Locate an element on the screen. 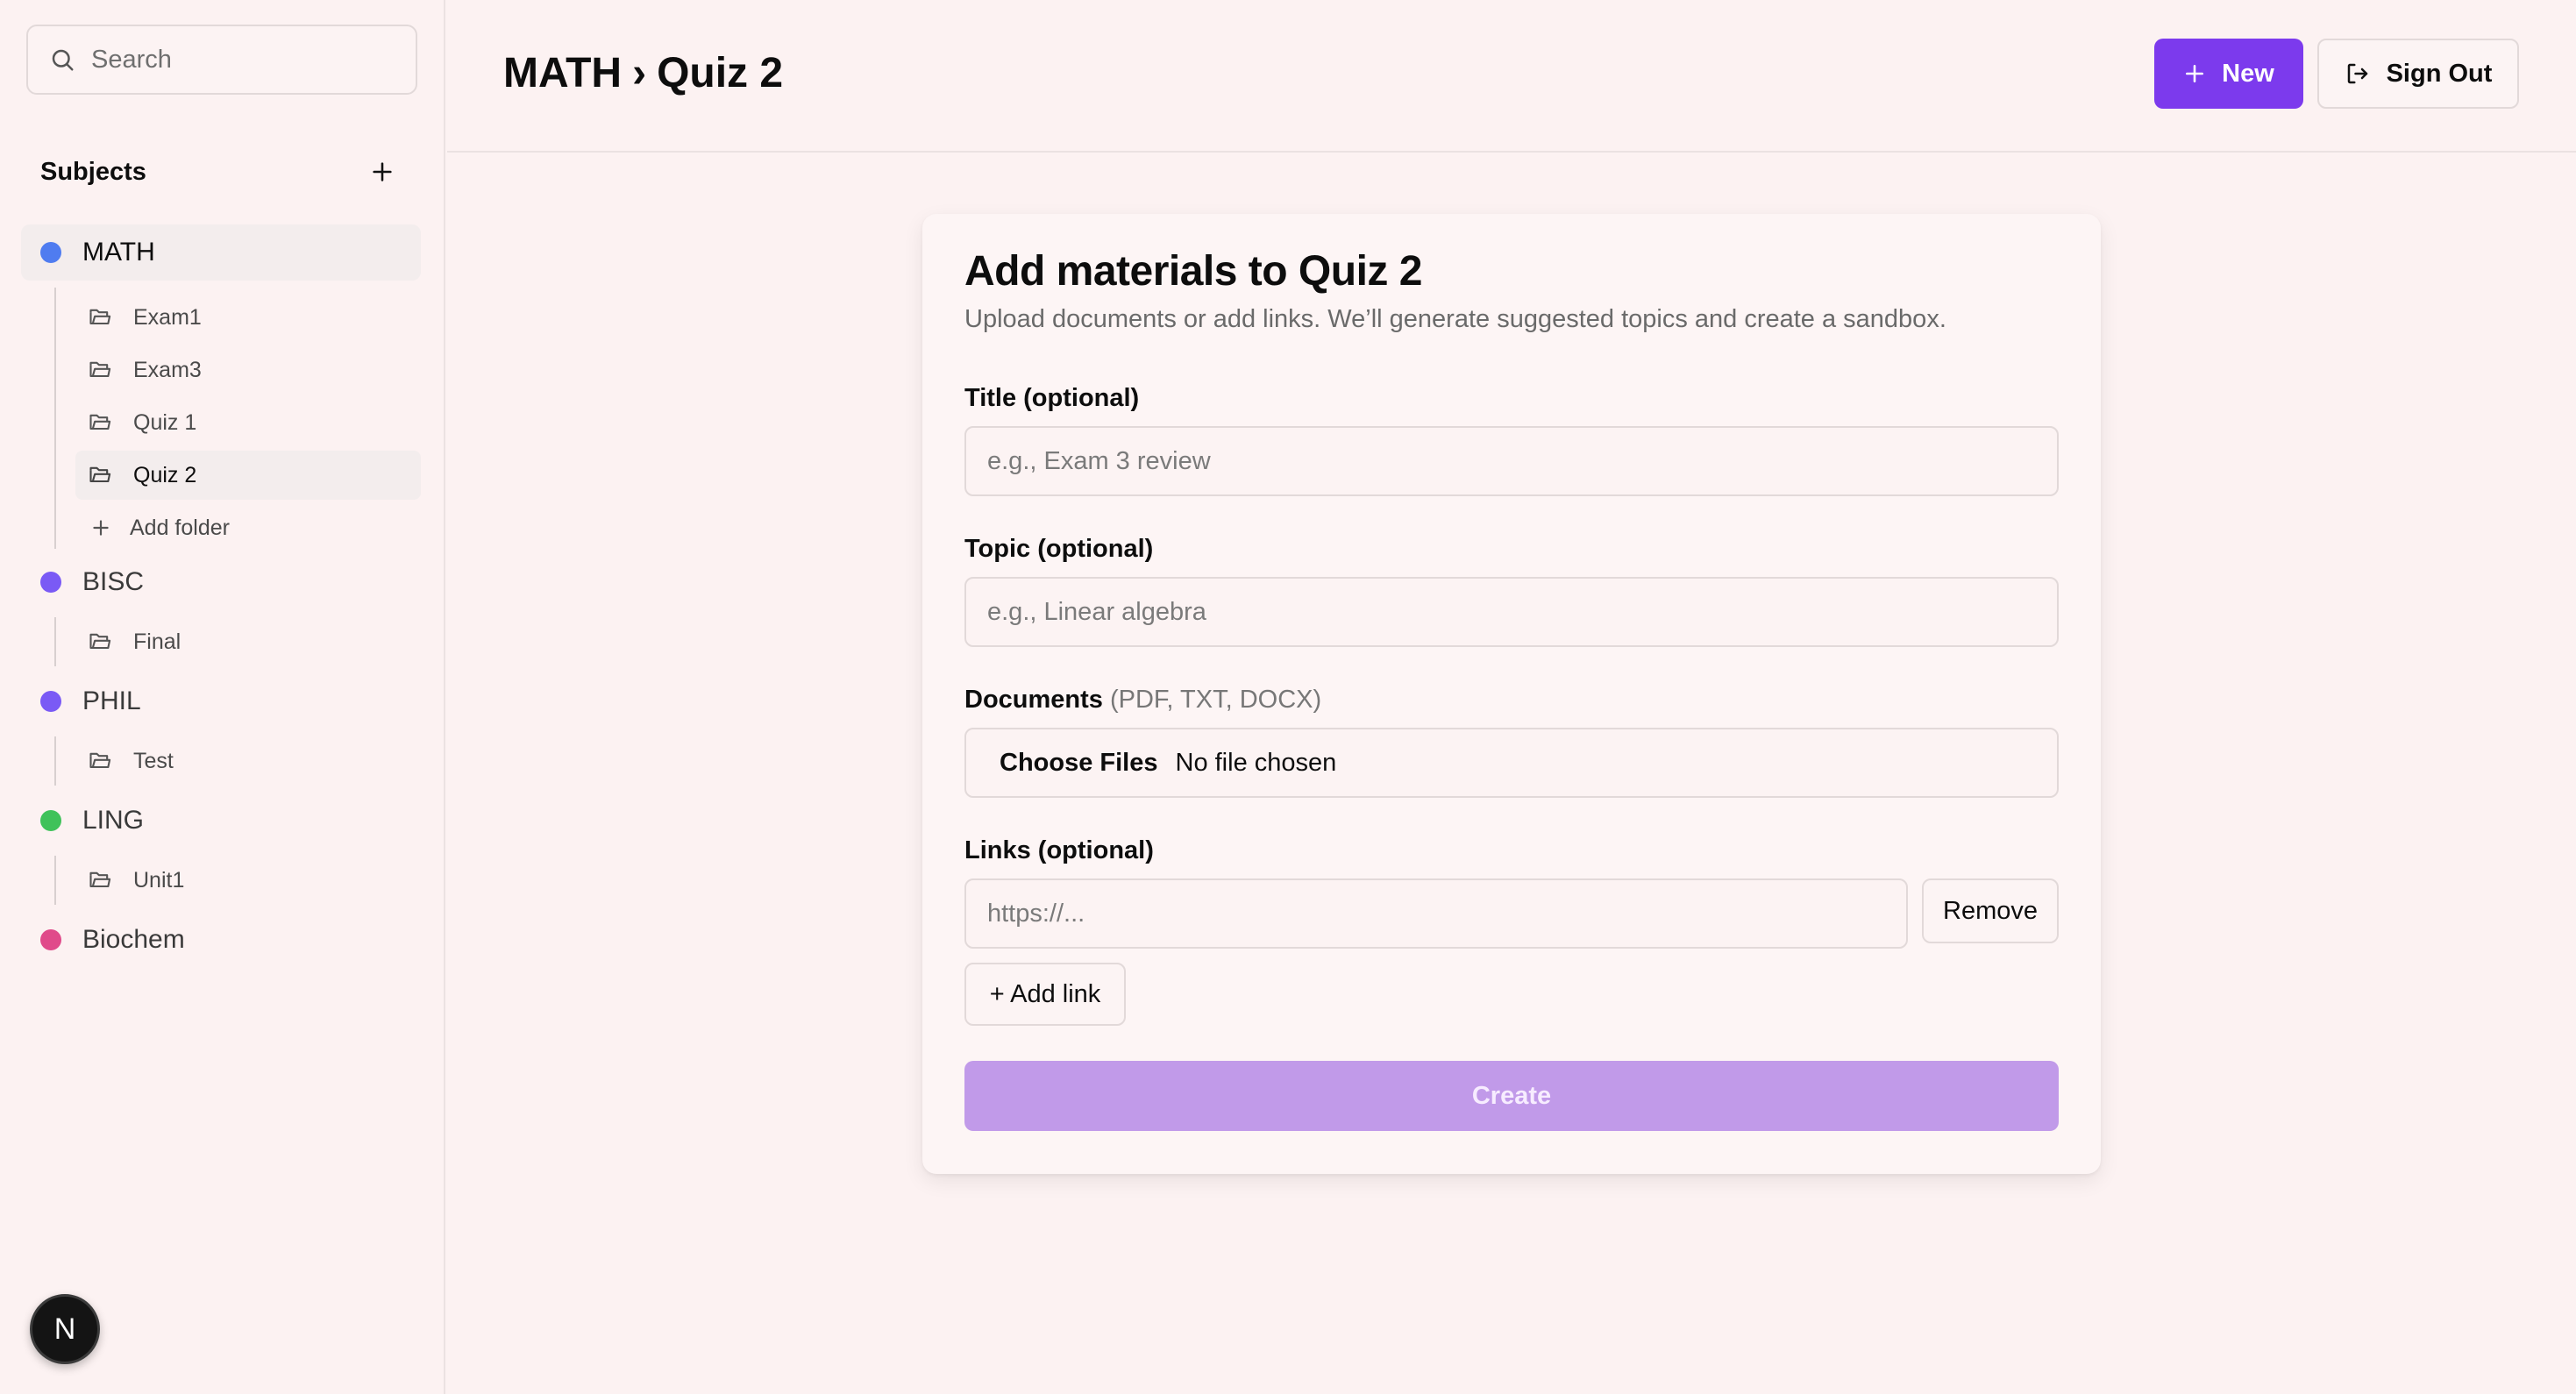  breadcrumb: MATH › Quiz 2 is located at coordinates (643, 73).